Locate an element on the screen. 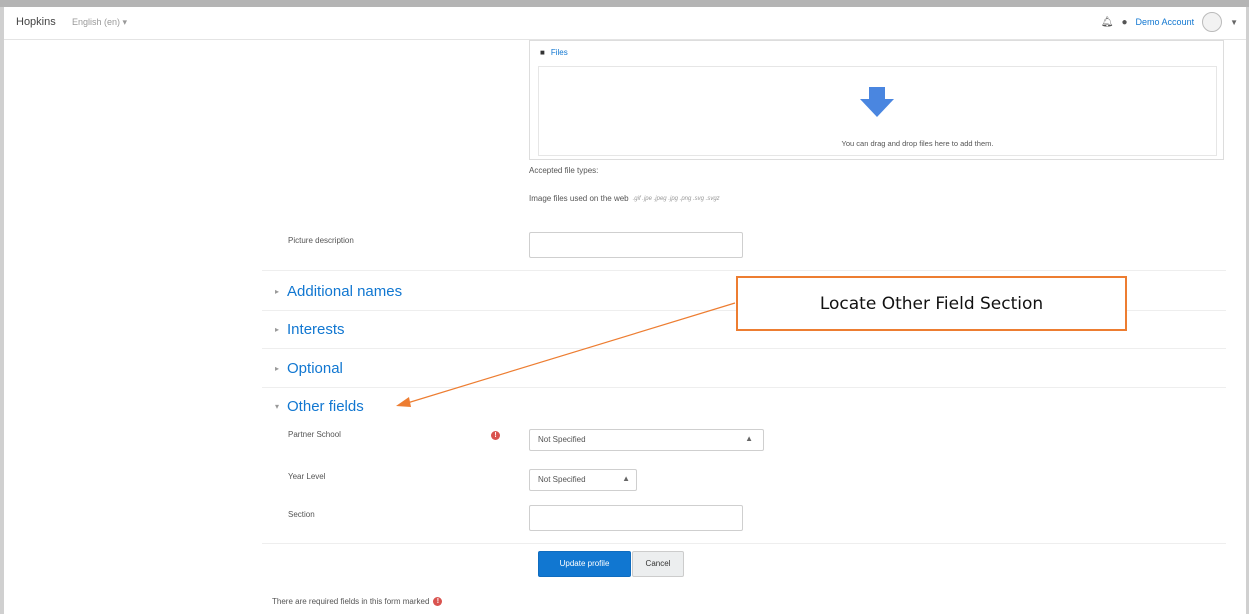  section-label: Interests is located at coordinates (316, 329).